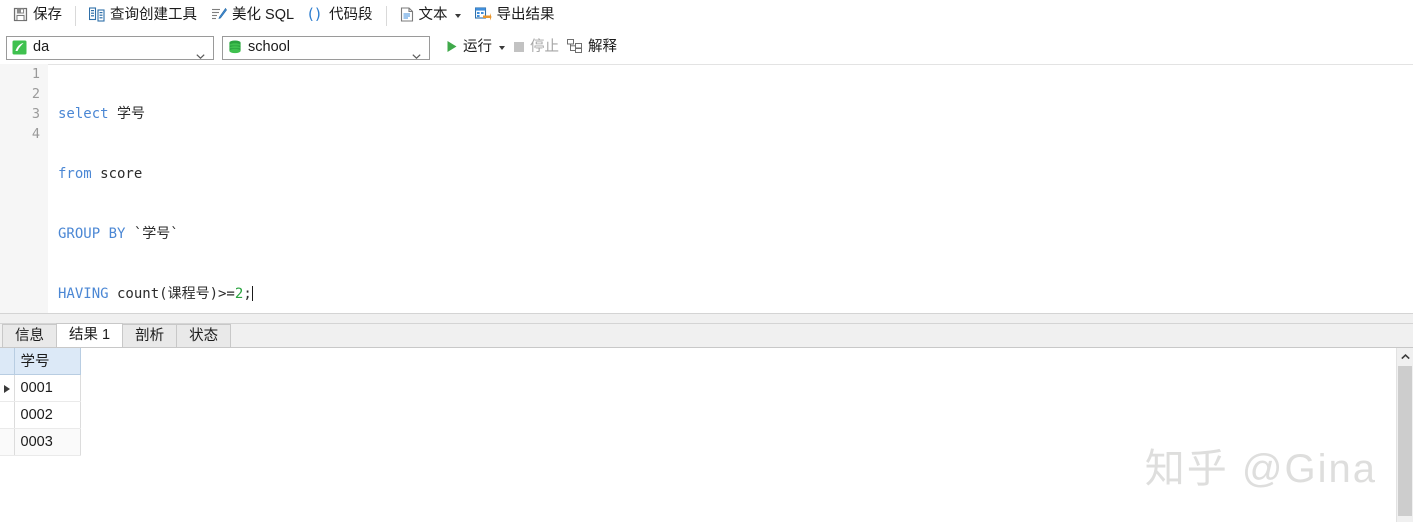 Image resolution: width=1413 pixels, height=532 pixels. I want to click on scroll-up-button, so click(1405, 356).